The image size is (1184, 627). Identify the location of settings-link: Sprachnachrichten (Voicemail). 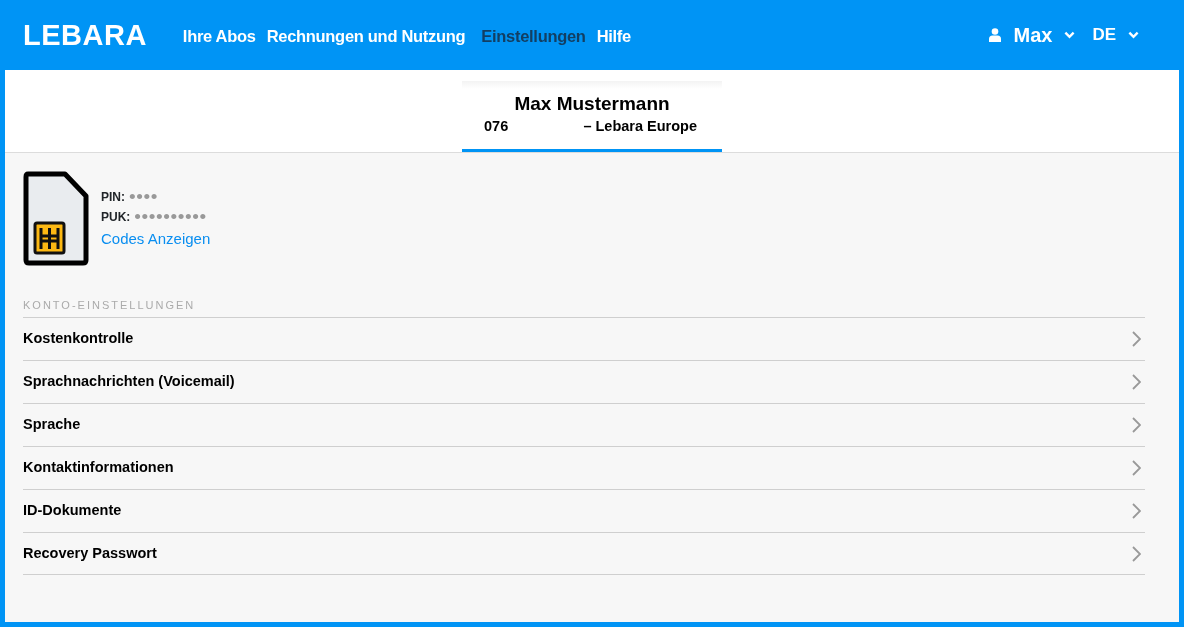
(584, 382).